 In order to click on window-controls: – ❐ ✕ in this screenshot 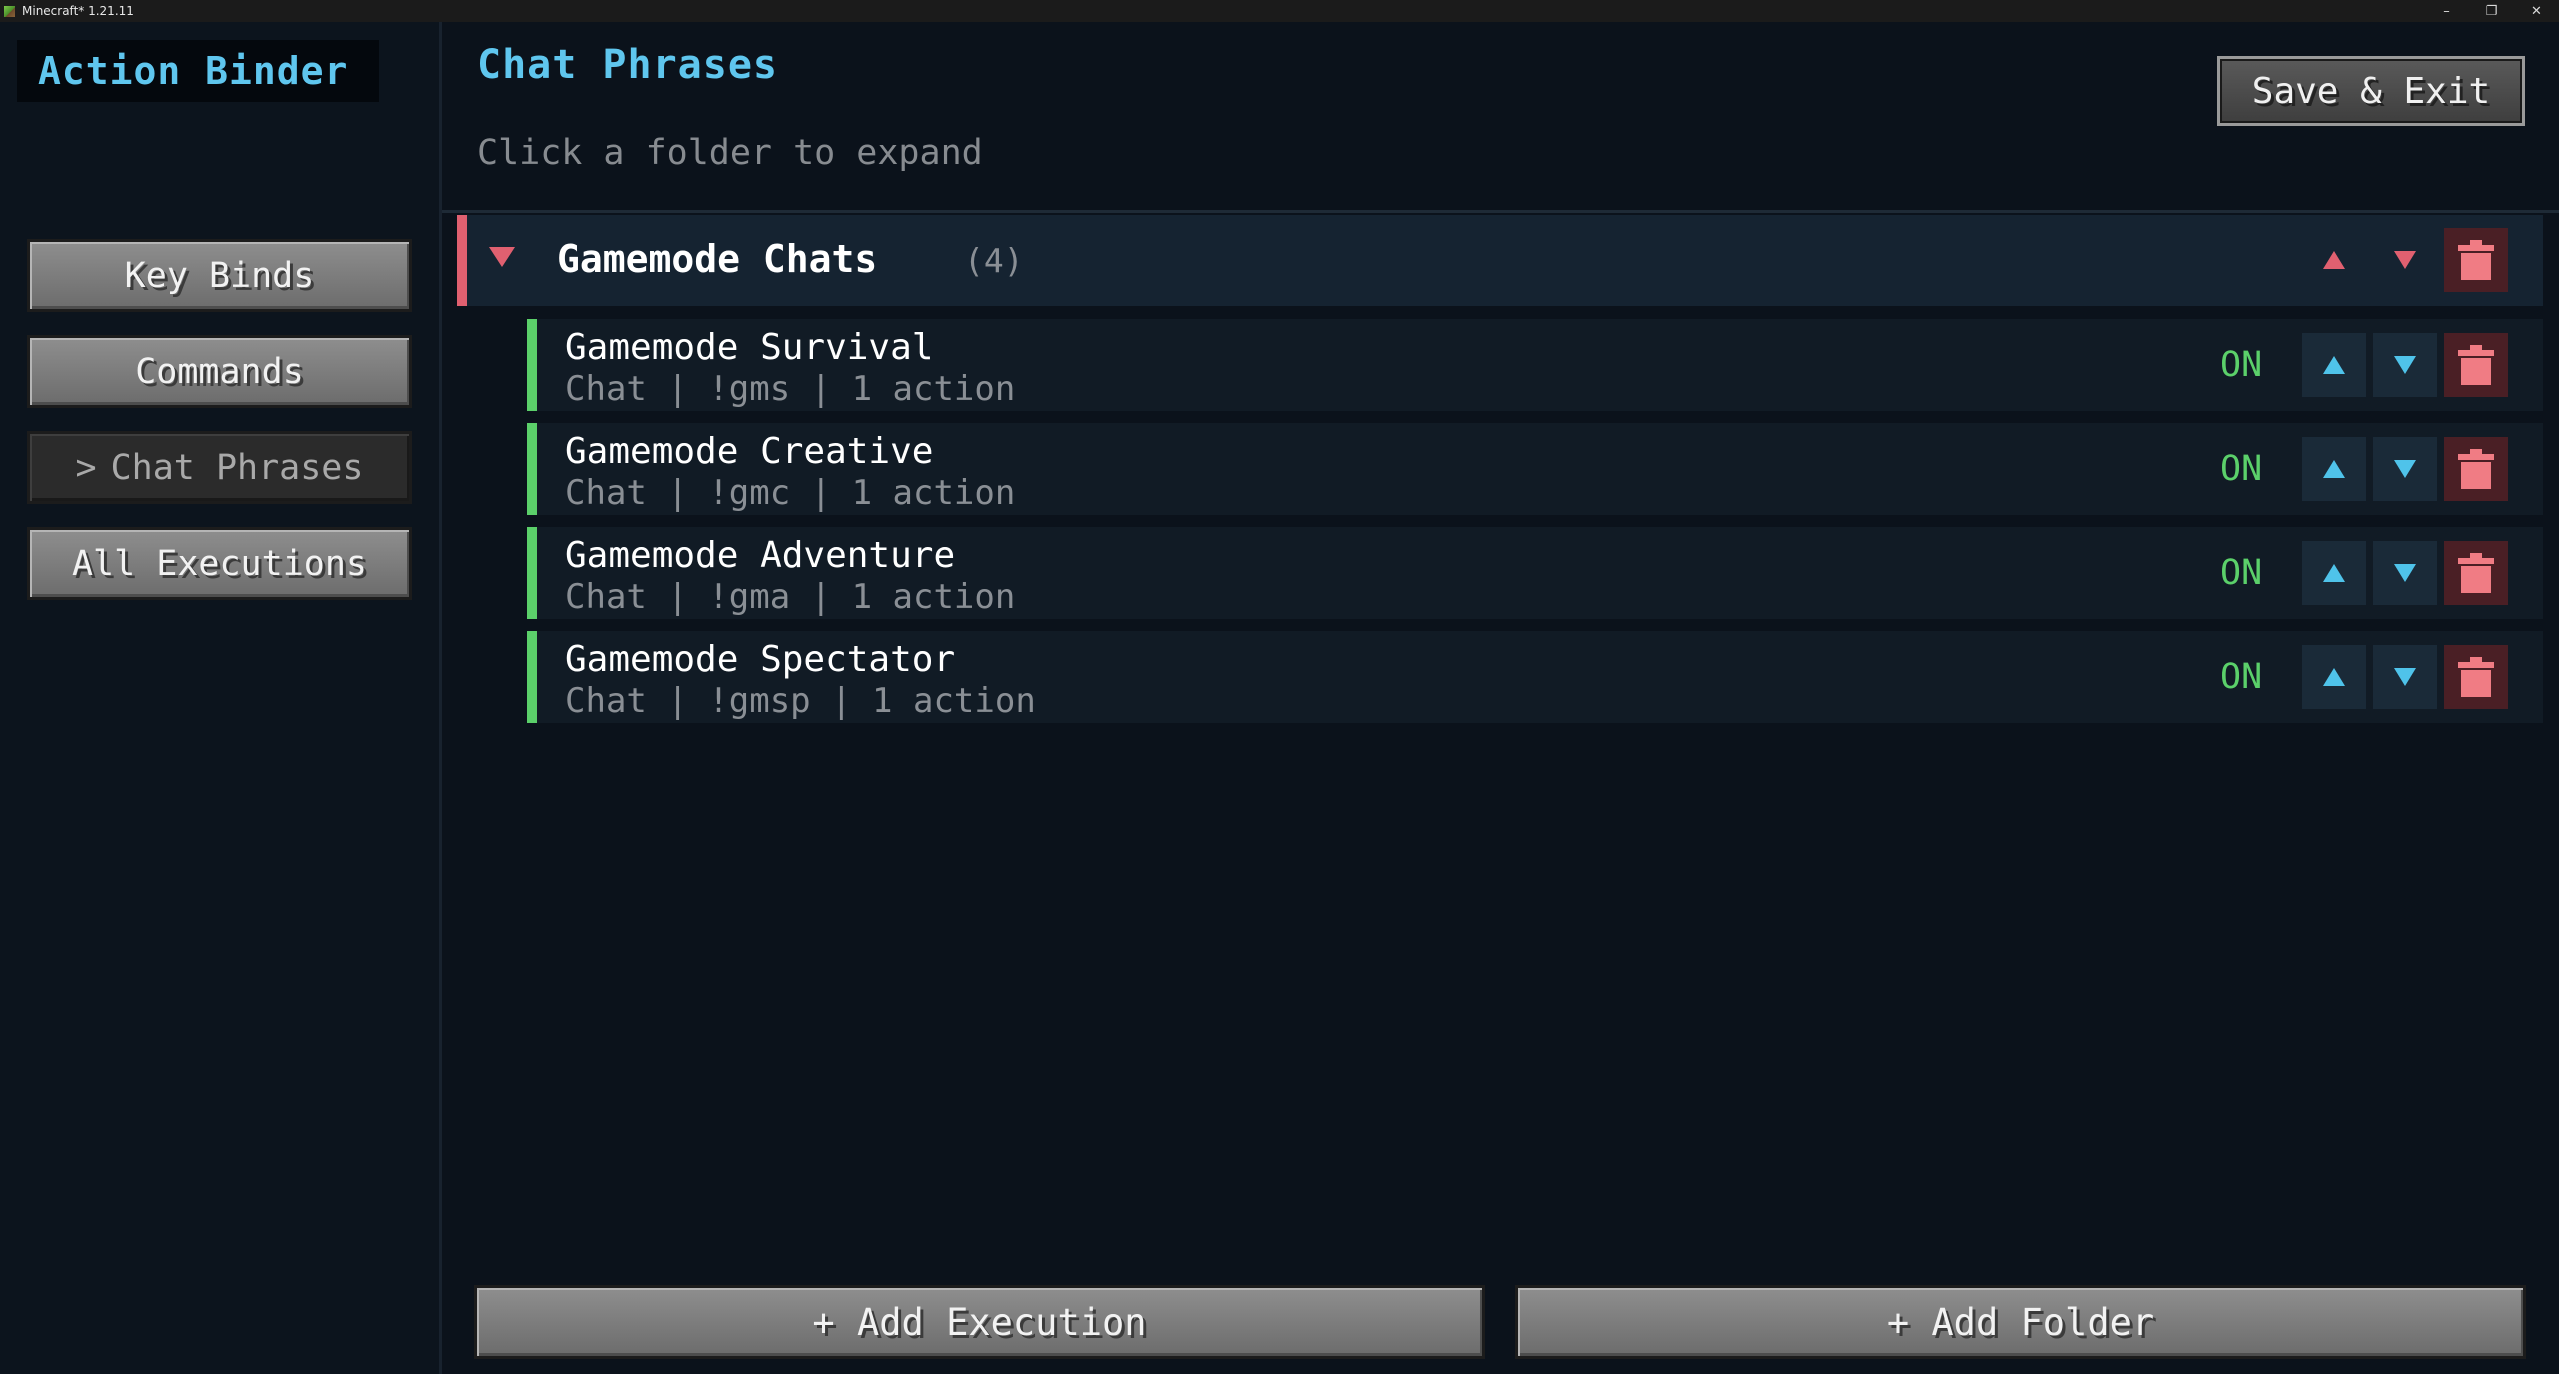, I will do `click(2491, 11)`.